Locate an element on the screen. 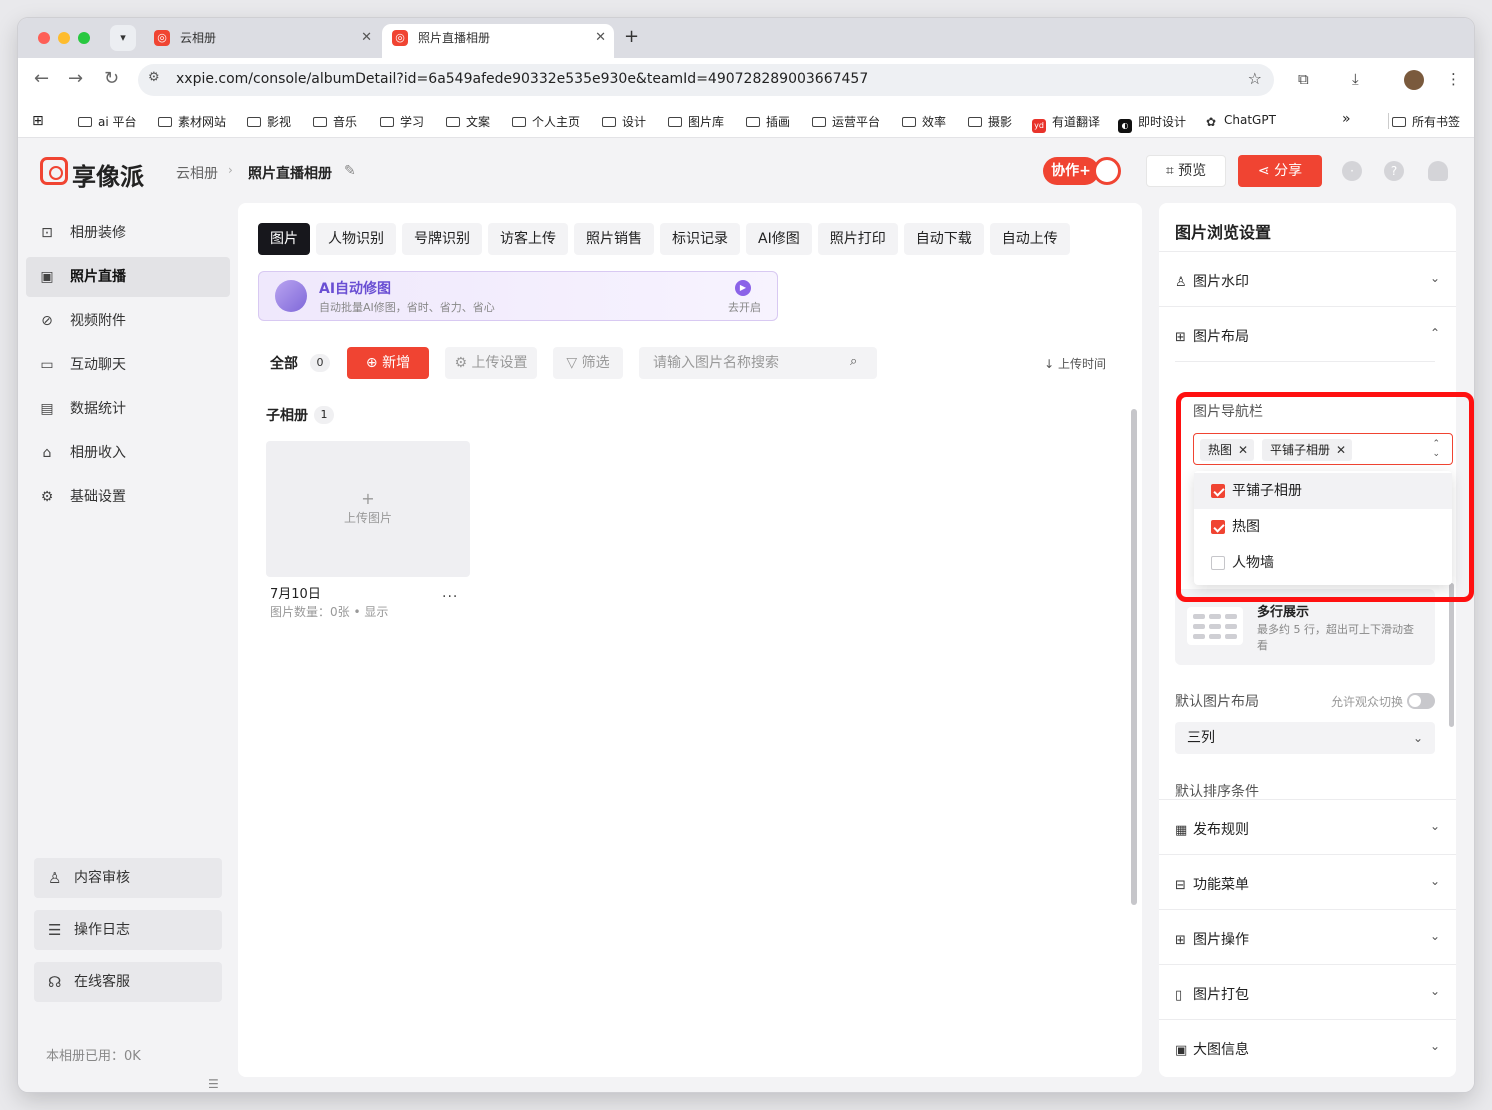 Image resolution: width=1492 pixels, height=1110 pixels. section-watermark: ♙ 图片水印 is located at coordinates (1212, 281).